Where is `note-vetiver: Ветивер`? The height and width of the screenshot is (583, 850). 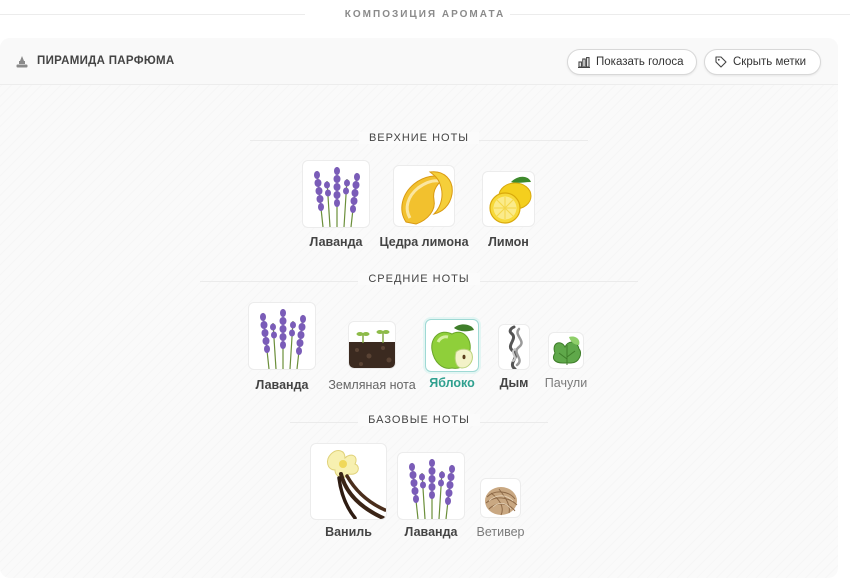
note-vetiver: Ветивер is located at coordinates (501, 511).